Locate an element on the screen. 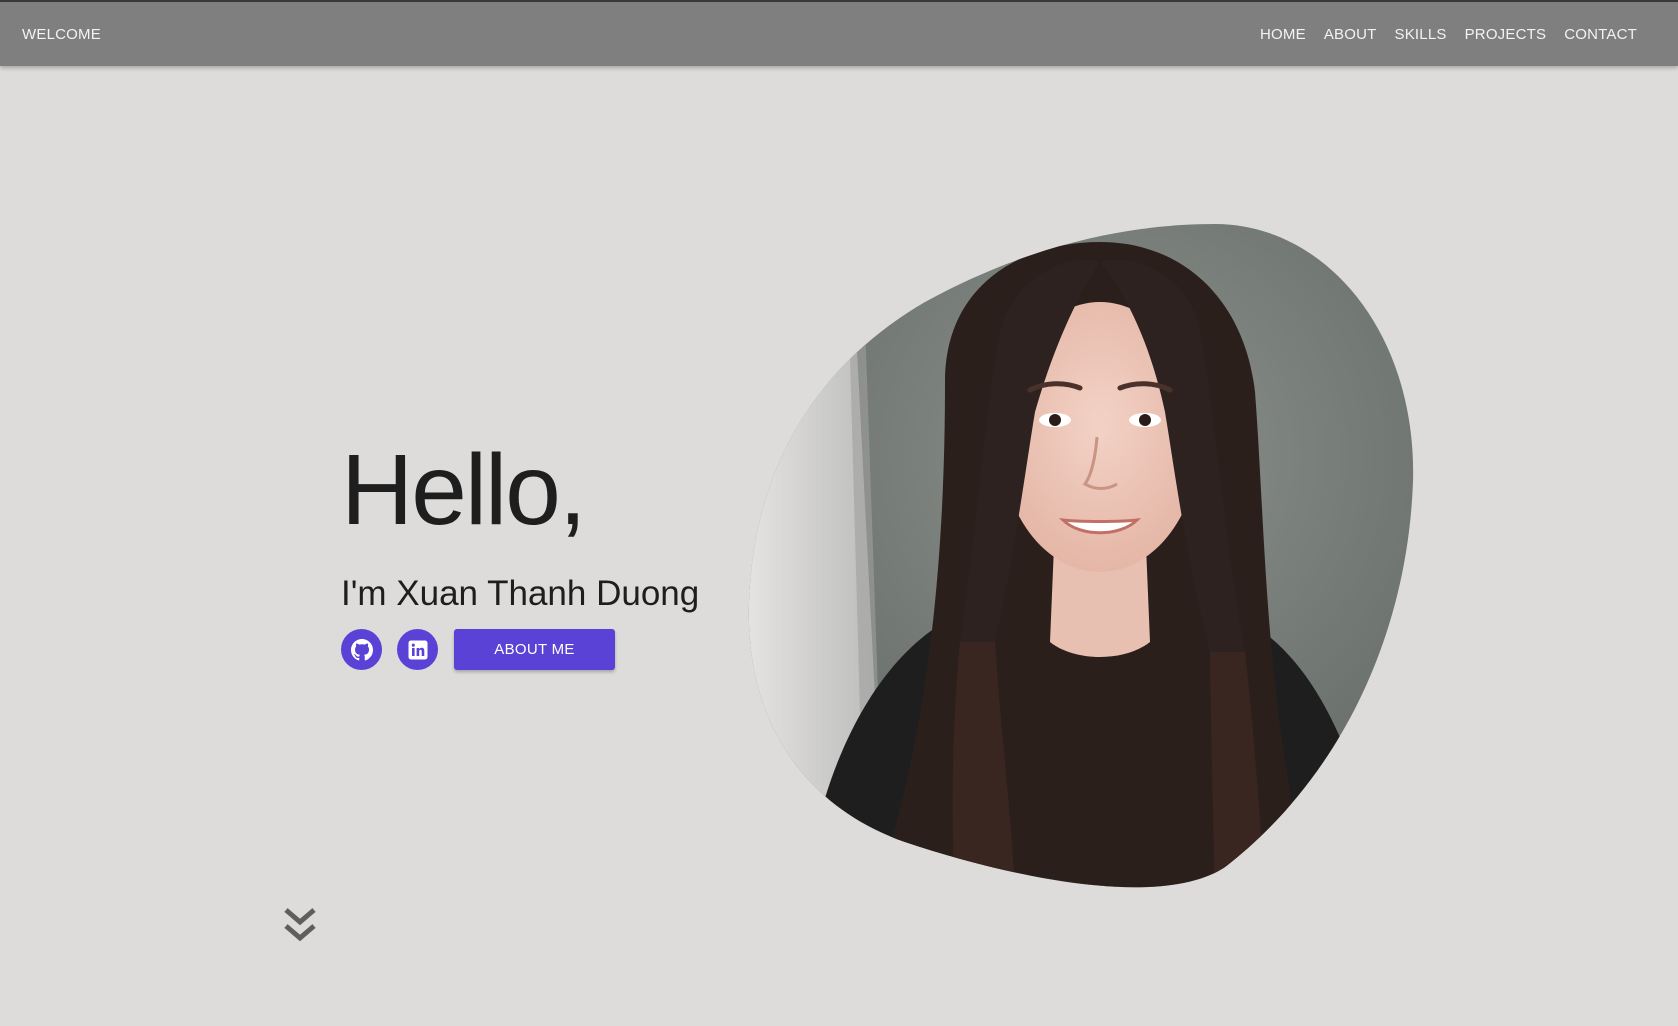 The height and width of the screenshot is (1026, 1678). double-chevron-down-icon is located at coordinates (300, 925).